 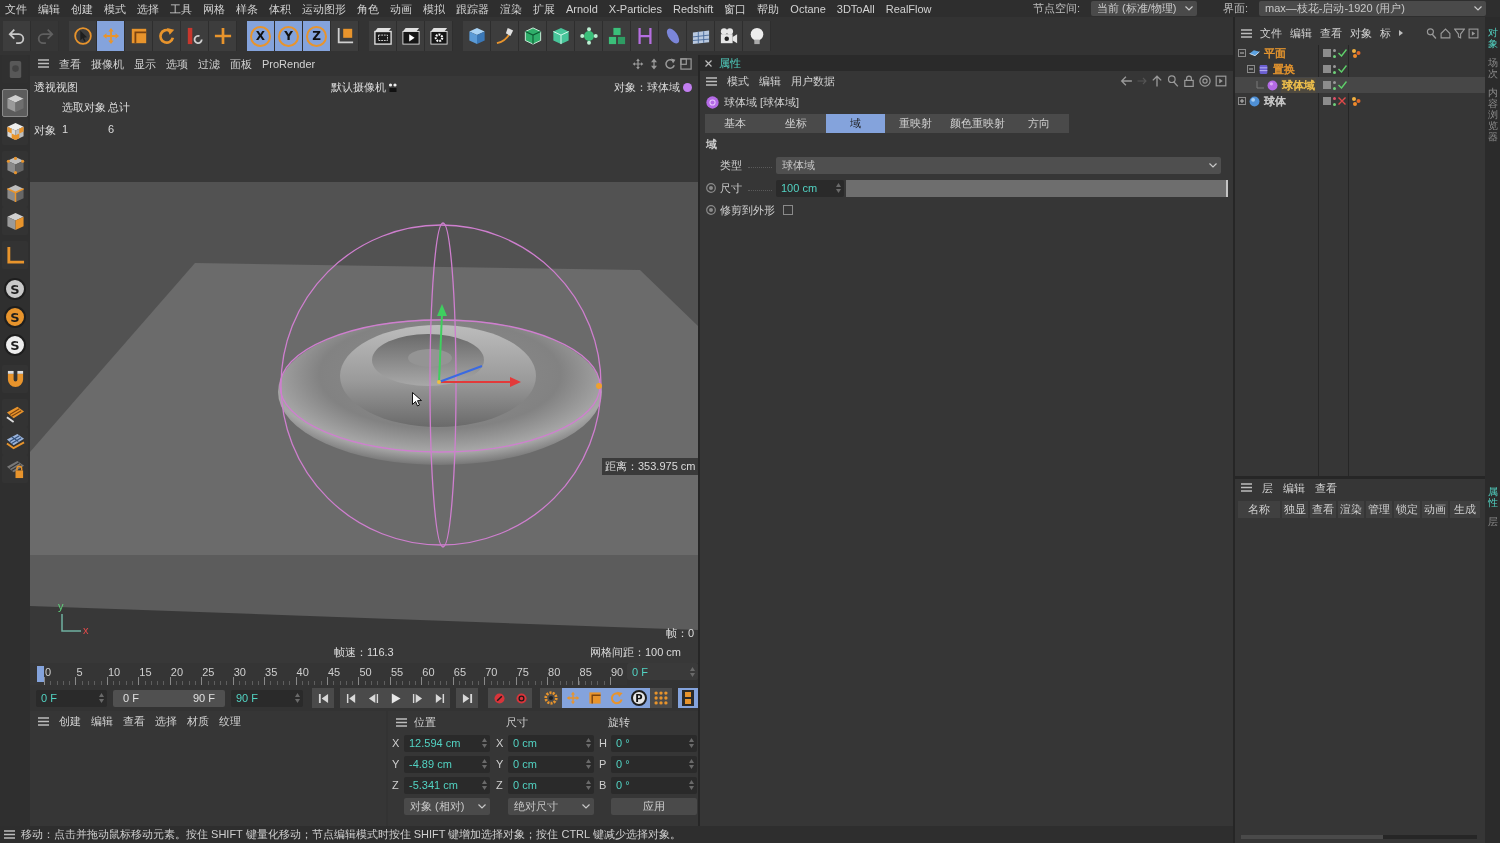 What do you see at coordinates (368, 8) in the screenshot?
I see `menu-item: 角色` at bounding box center [368, 8].